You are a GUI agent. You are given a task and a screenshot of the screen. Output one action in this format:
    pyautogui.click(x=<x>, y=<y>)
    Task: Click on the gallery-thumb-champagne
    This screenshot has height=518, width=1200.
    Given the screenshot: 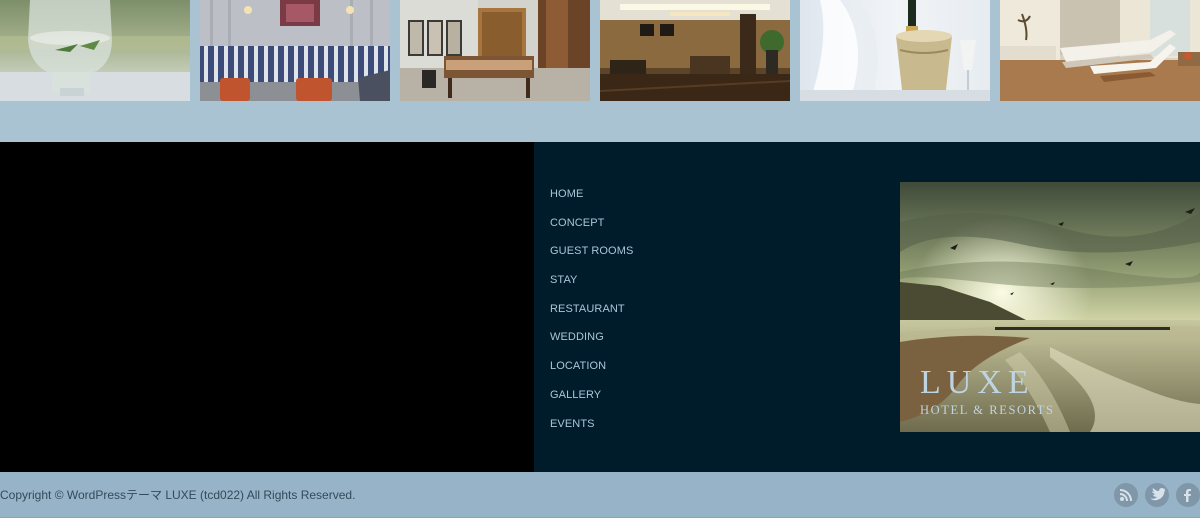 What is the action you would take?
    pyautogui.click(x=895, y=50)
    